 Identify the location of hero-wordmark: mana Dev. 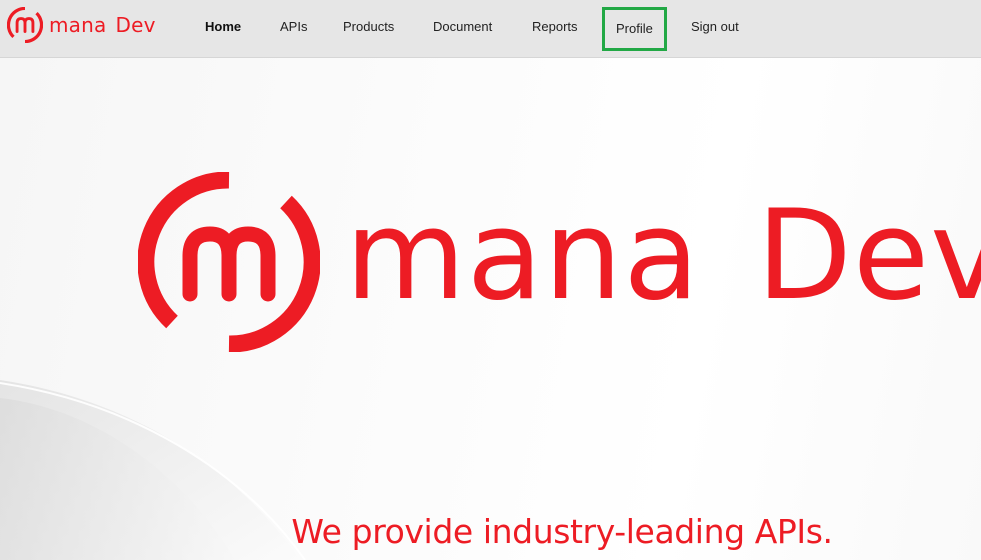
(663, 256).